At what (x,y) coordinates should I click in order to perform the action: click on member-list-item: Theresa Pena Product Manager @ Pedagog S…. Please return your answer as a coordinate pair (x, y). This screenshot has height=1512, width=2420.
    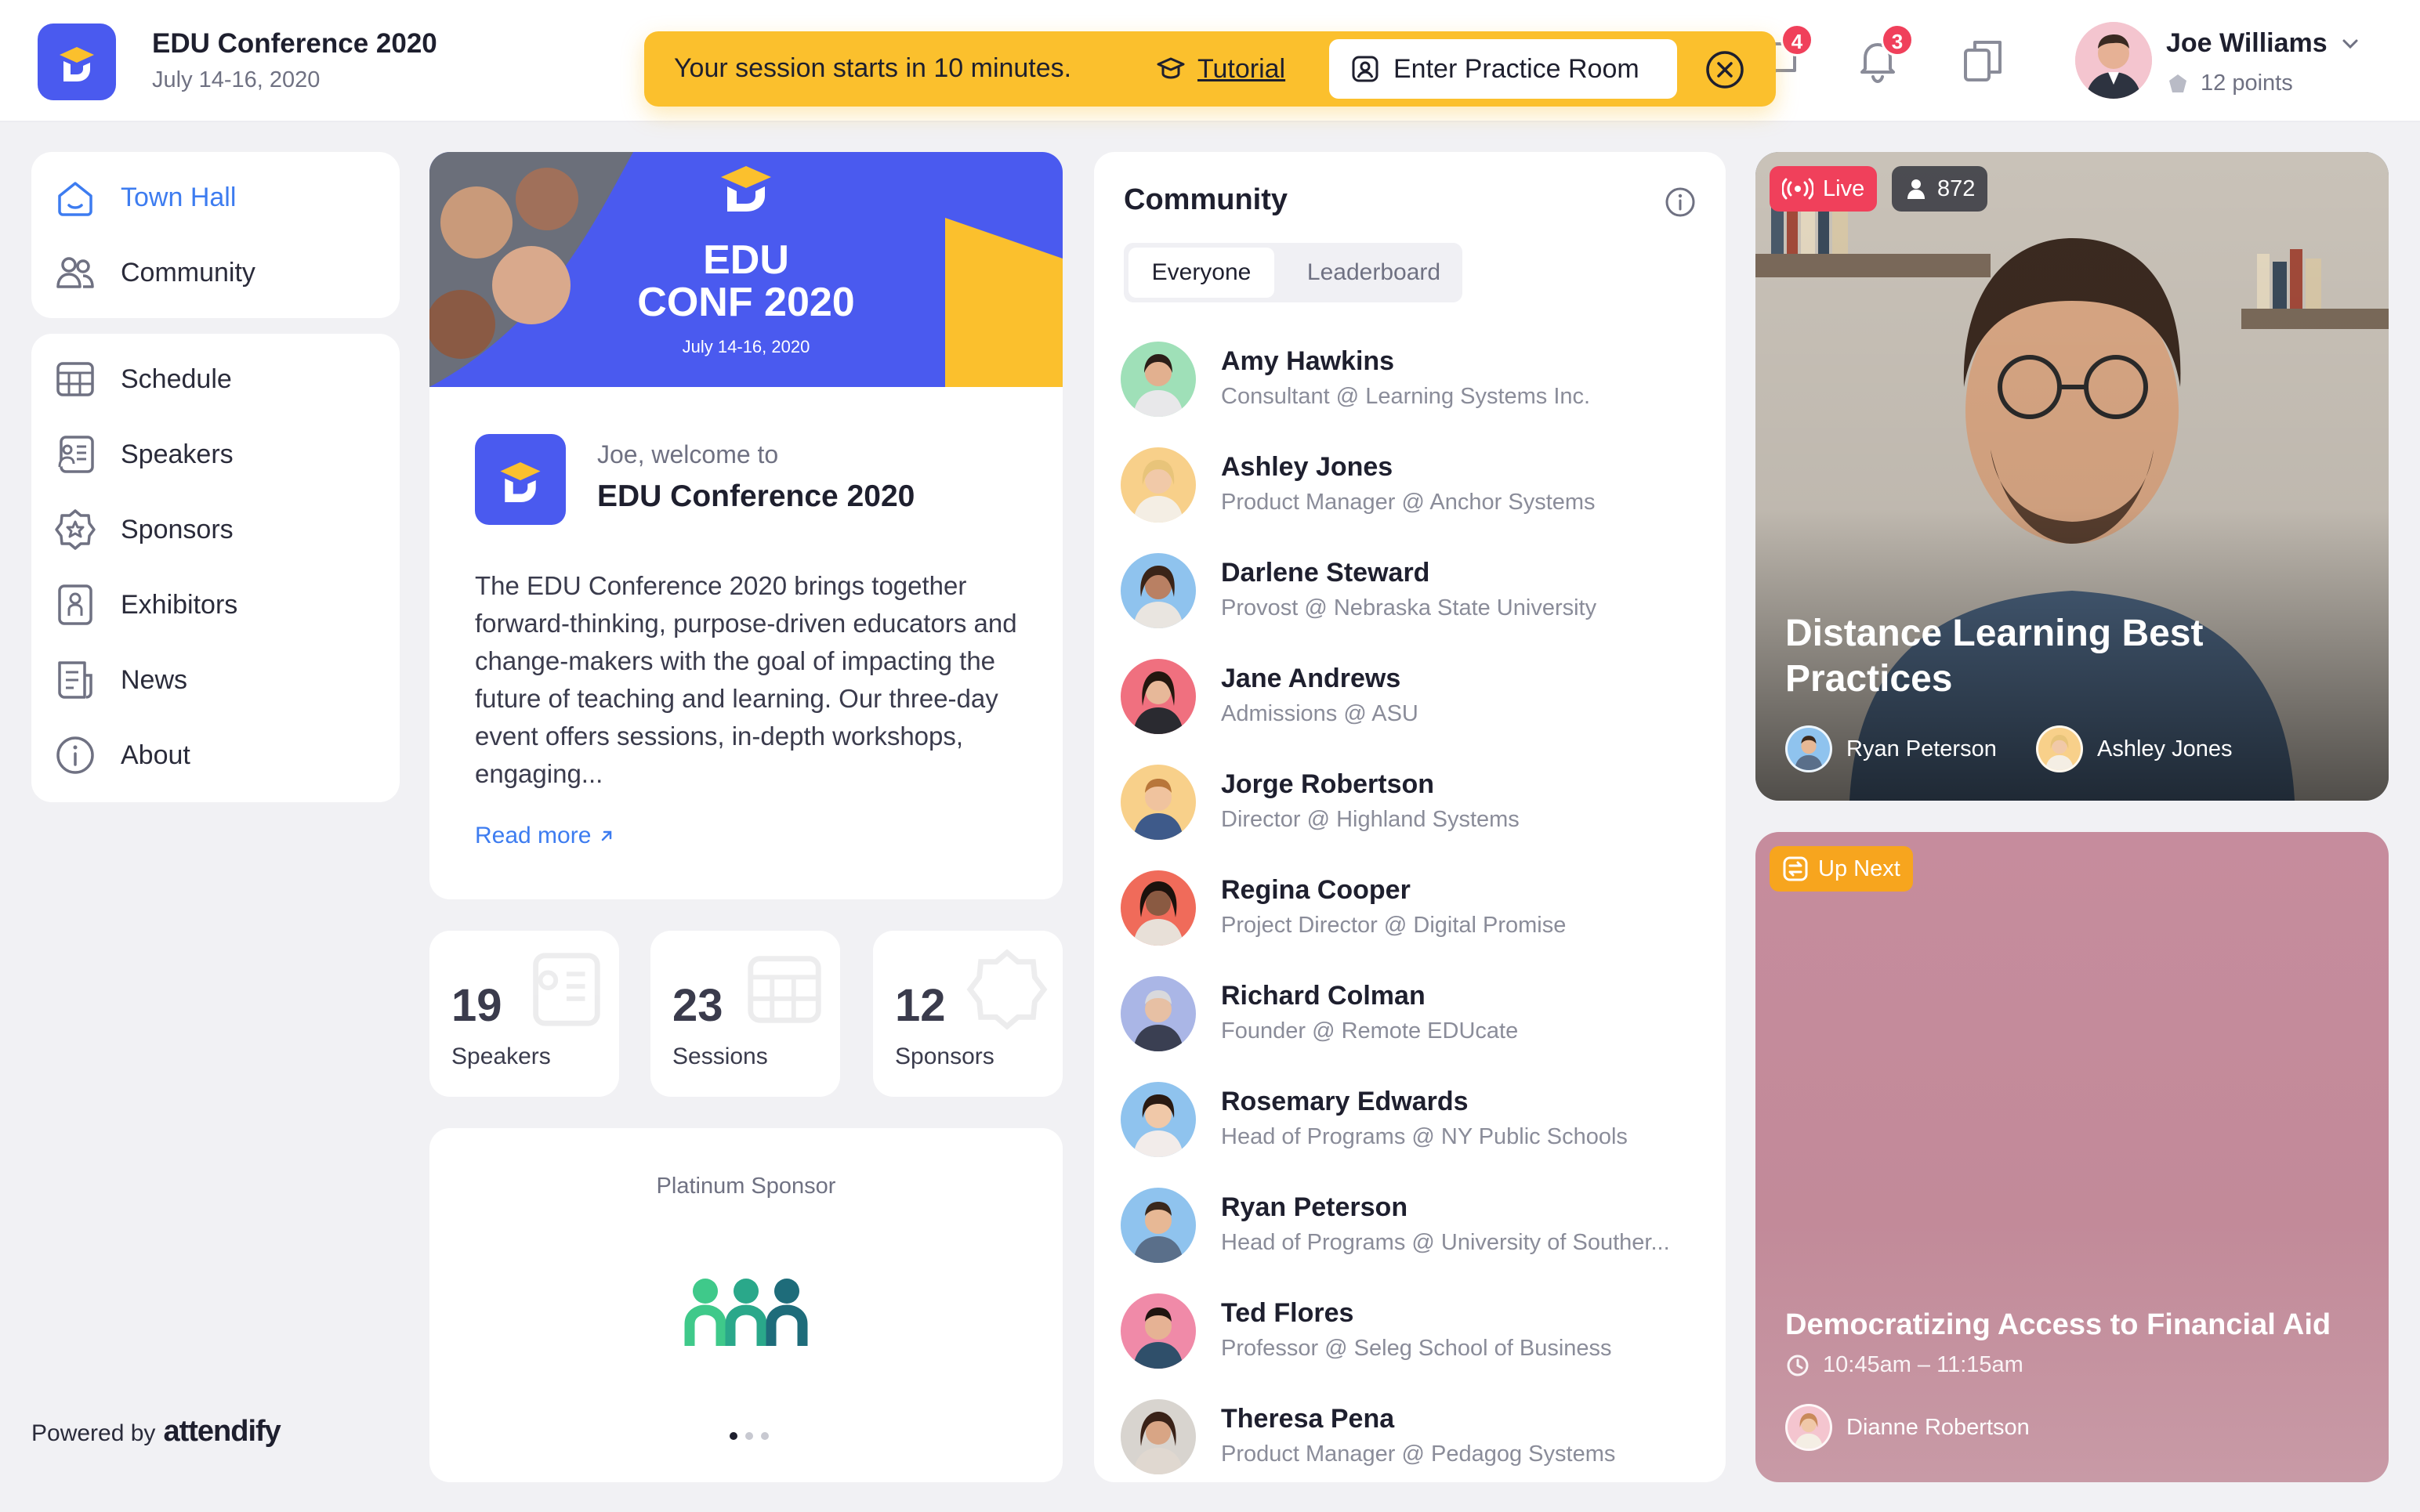
    Looking at the image, I should click on (1411, 1438).